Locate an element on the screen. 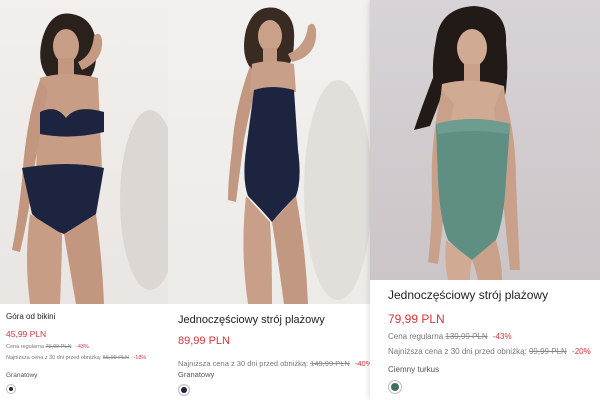 The image size is (600, 400). regular-price-line: Cena regularna 139,99 PLN -43% is located at coordinates (485, 336).